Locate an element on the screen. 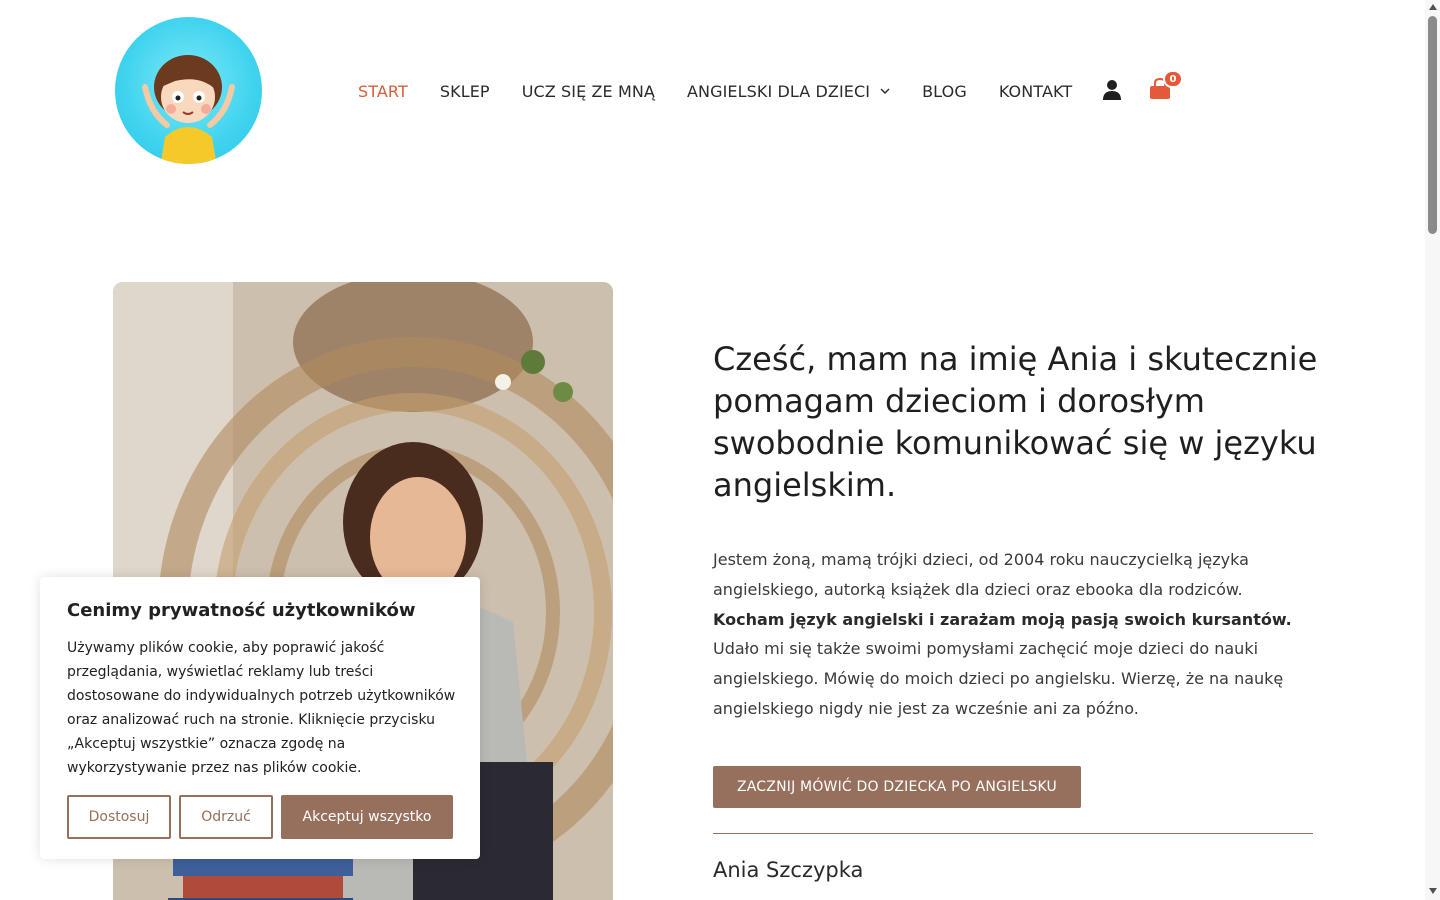  nav-item-kontakt: KONTAKT is located at coordinates (1035, 91).